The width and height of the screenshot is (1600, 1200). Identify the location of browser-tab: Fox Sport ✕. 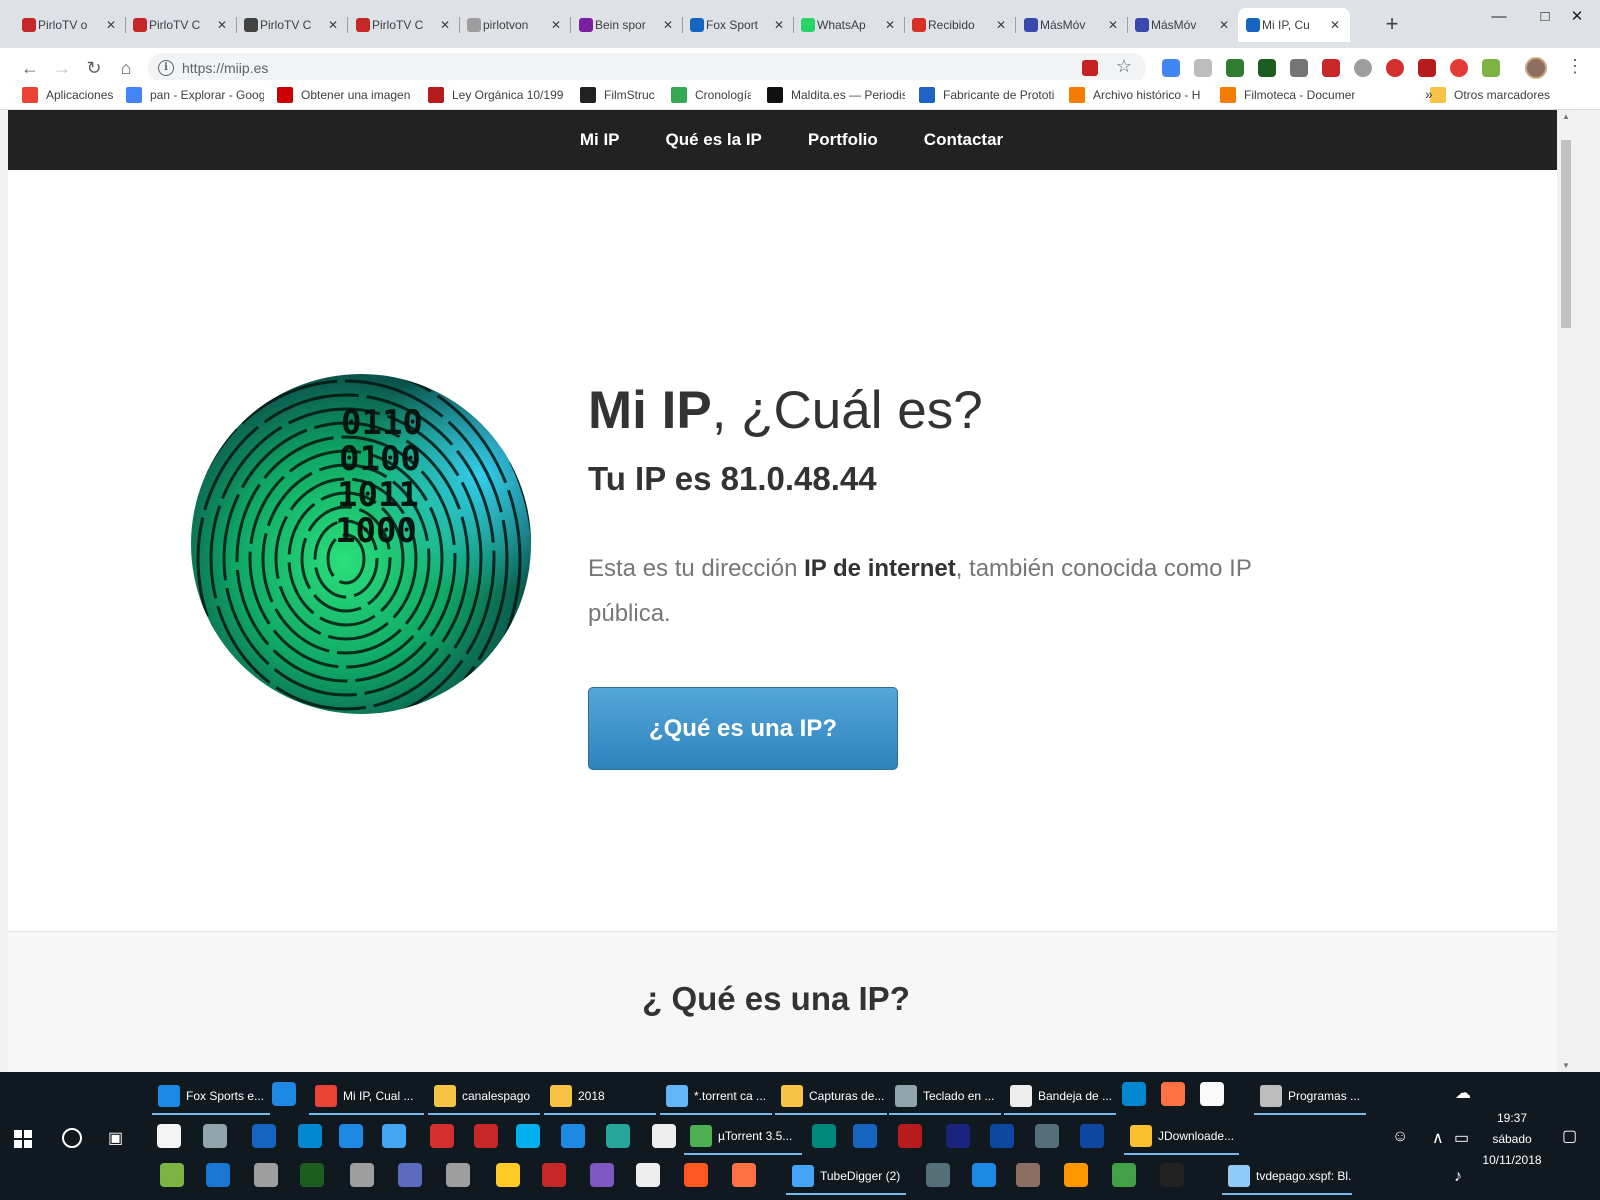
(738, 25).